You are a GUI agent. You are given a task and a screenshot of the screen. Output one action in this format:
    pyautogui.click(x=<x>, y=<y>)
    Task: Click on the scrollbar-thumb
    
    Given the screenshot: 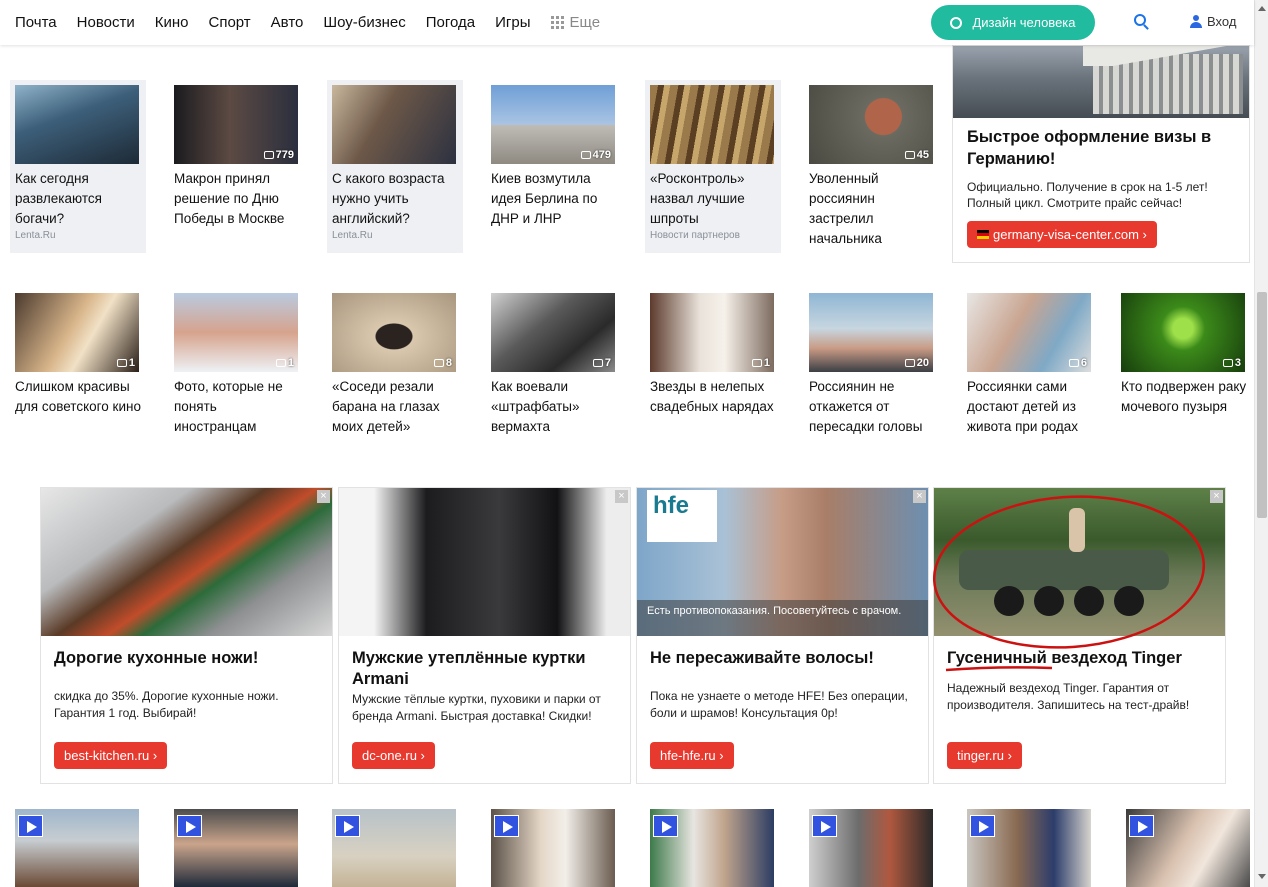 What is the action you would take?
    pyautogui.click(x=1262, y=405)
    